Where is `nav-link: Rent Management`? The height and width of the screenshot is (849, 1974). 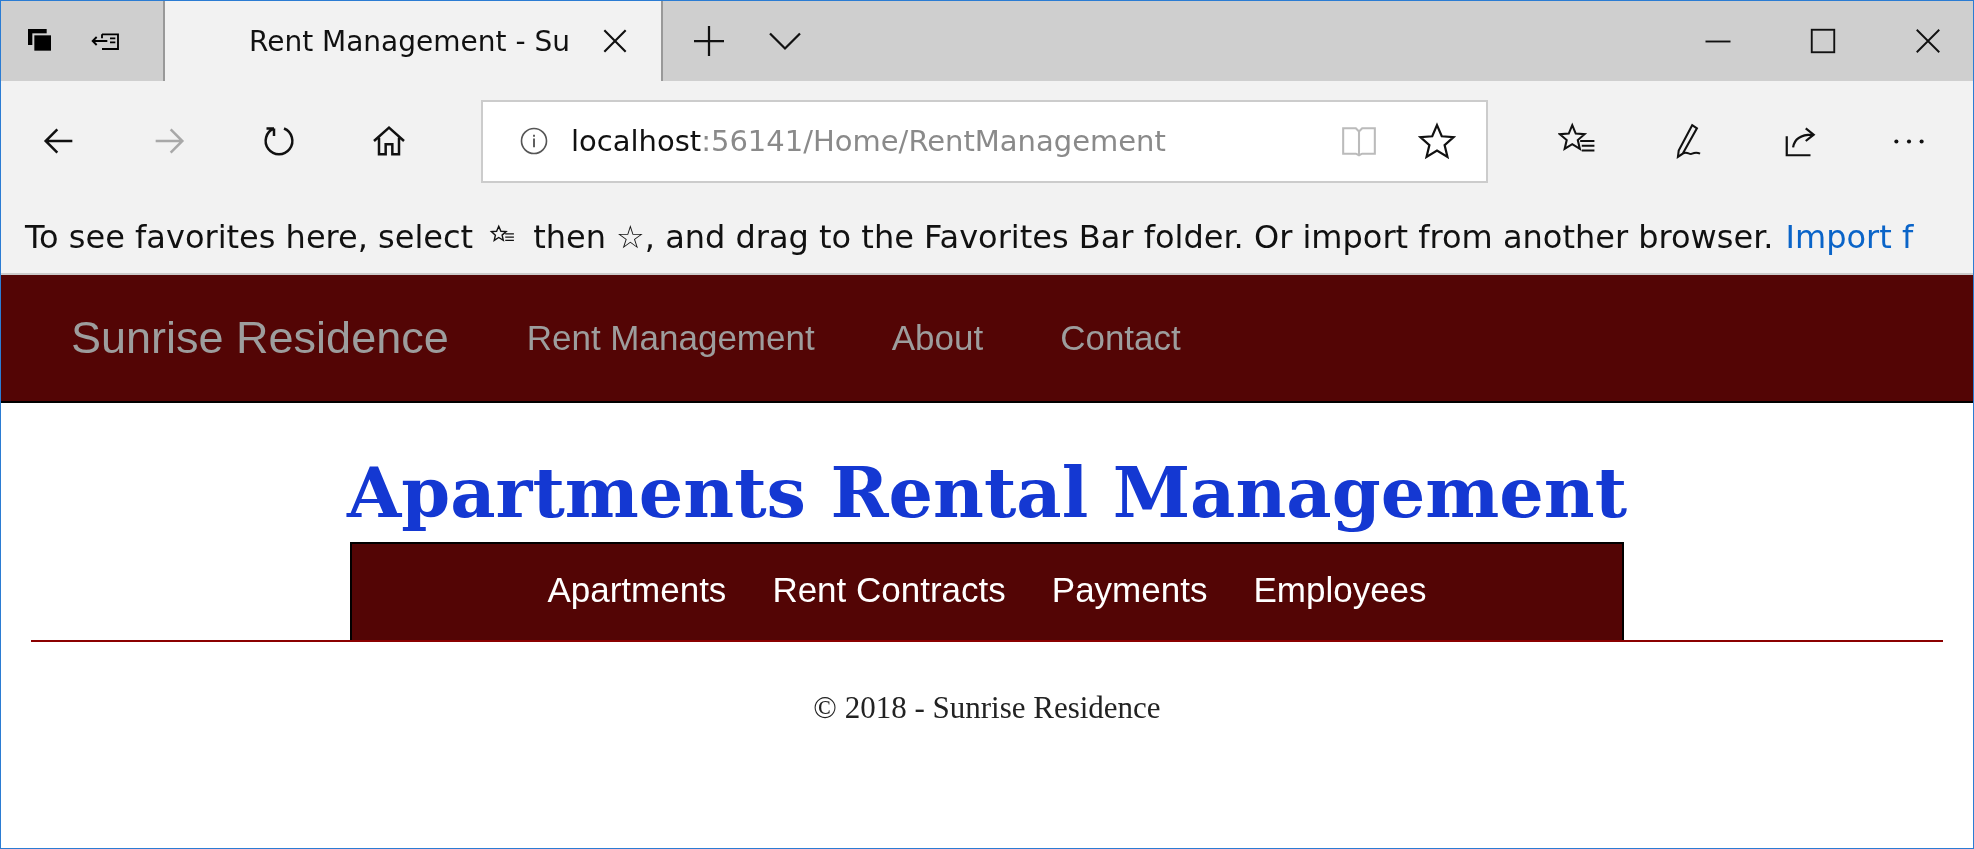 nav-link: Rent Management is located at coordinates (670, 338).